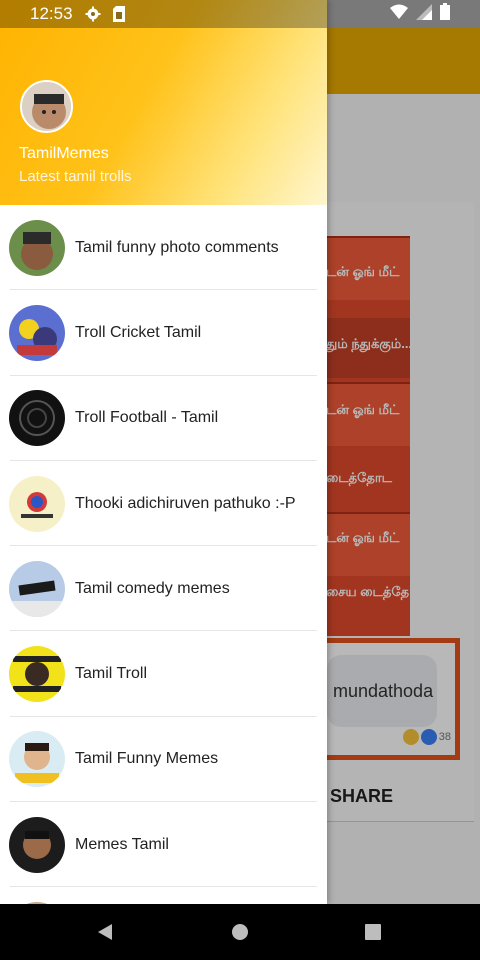 The height and width of the screenshot is (960, 480). I want to click on menu-item-tamil-troll: Tamil Troll, so click(163, 674).